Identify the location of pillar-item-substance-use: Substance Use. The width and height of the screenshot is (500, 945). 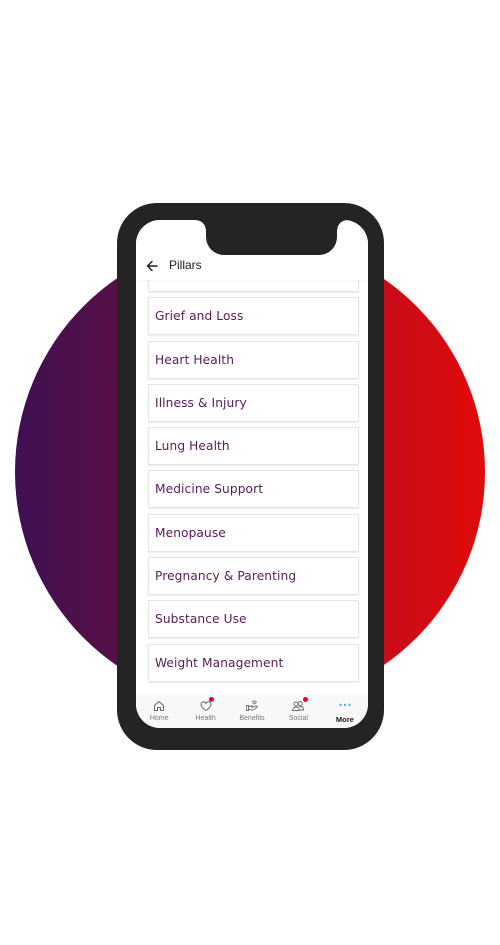
(253, 619).